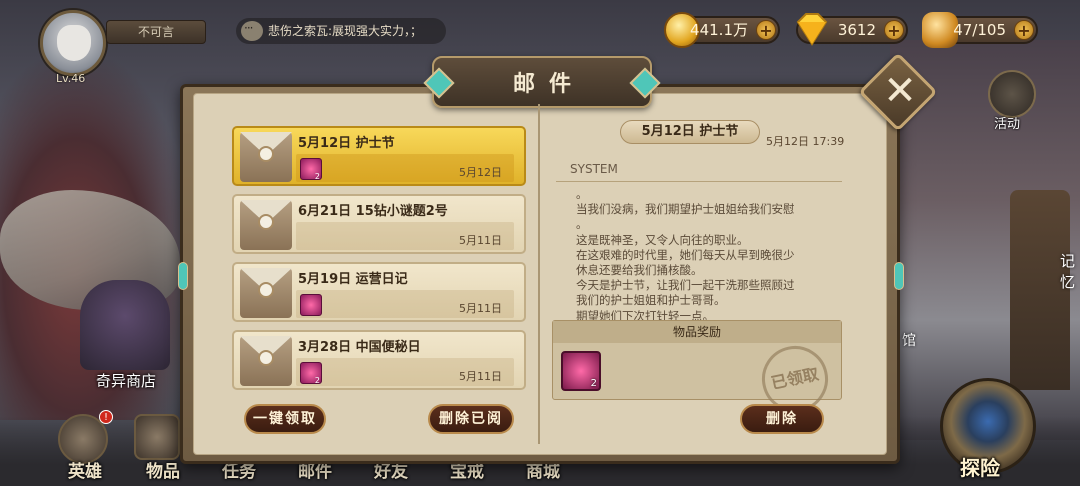 The width and height of the screenshot is (1080, 486). What do you see at coordinates (126, 380) in the screenshot?
I see `strange-shop-label: 奇异商店` at bounding box center [126, 380].